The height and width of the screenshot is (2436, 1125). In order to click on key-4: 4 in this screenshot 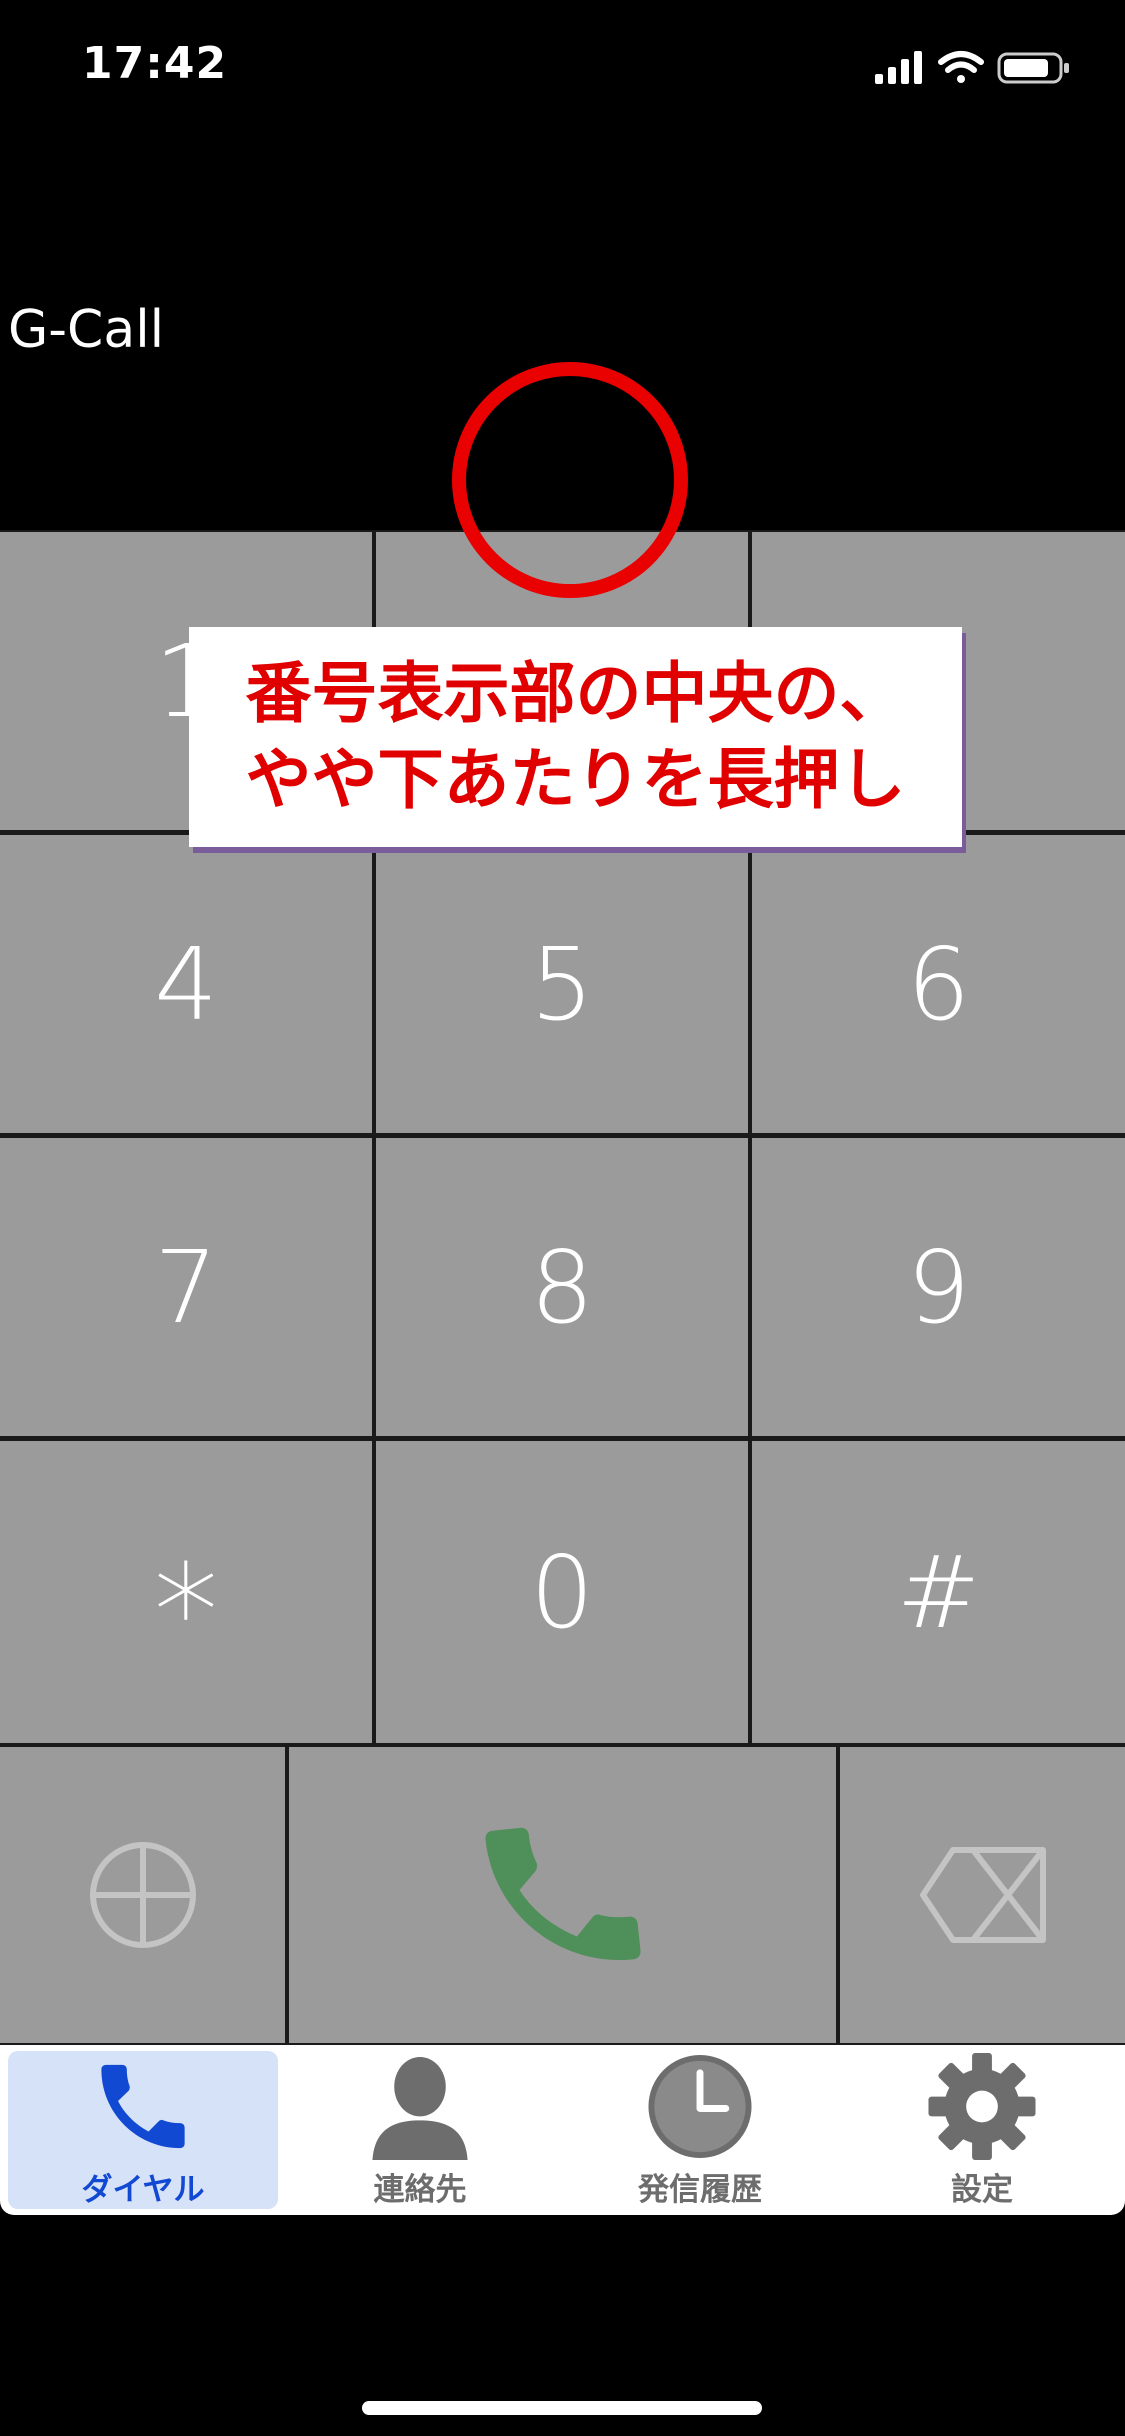, I will do `click(186, 984)`.